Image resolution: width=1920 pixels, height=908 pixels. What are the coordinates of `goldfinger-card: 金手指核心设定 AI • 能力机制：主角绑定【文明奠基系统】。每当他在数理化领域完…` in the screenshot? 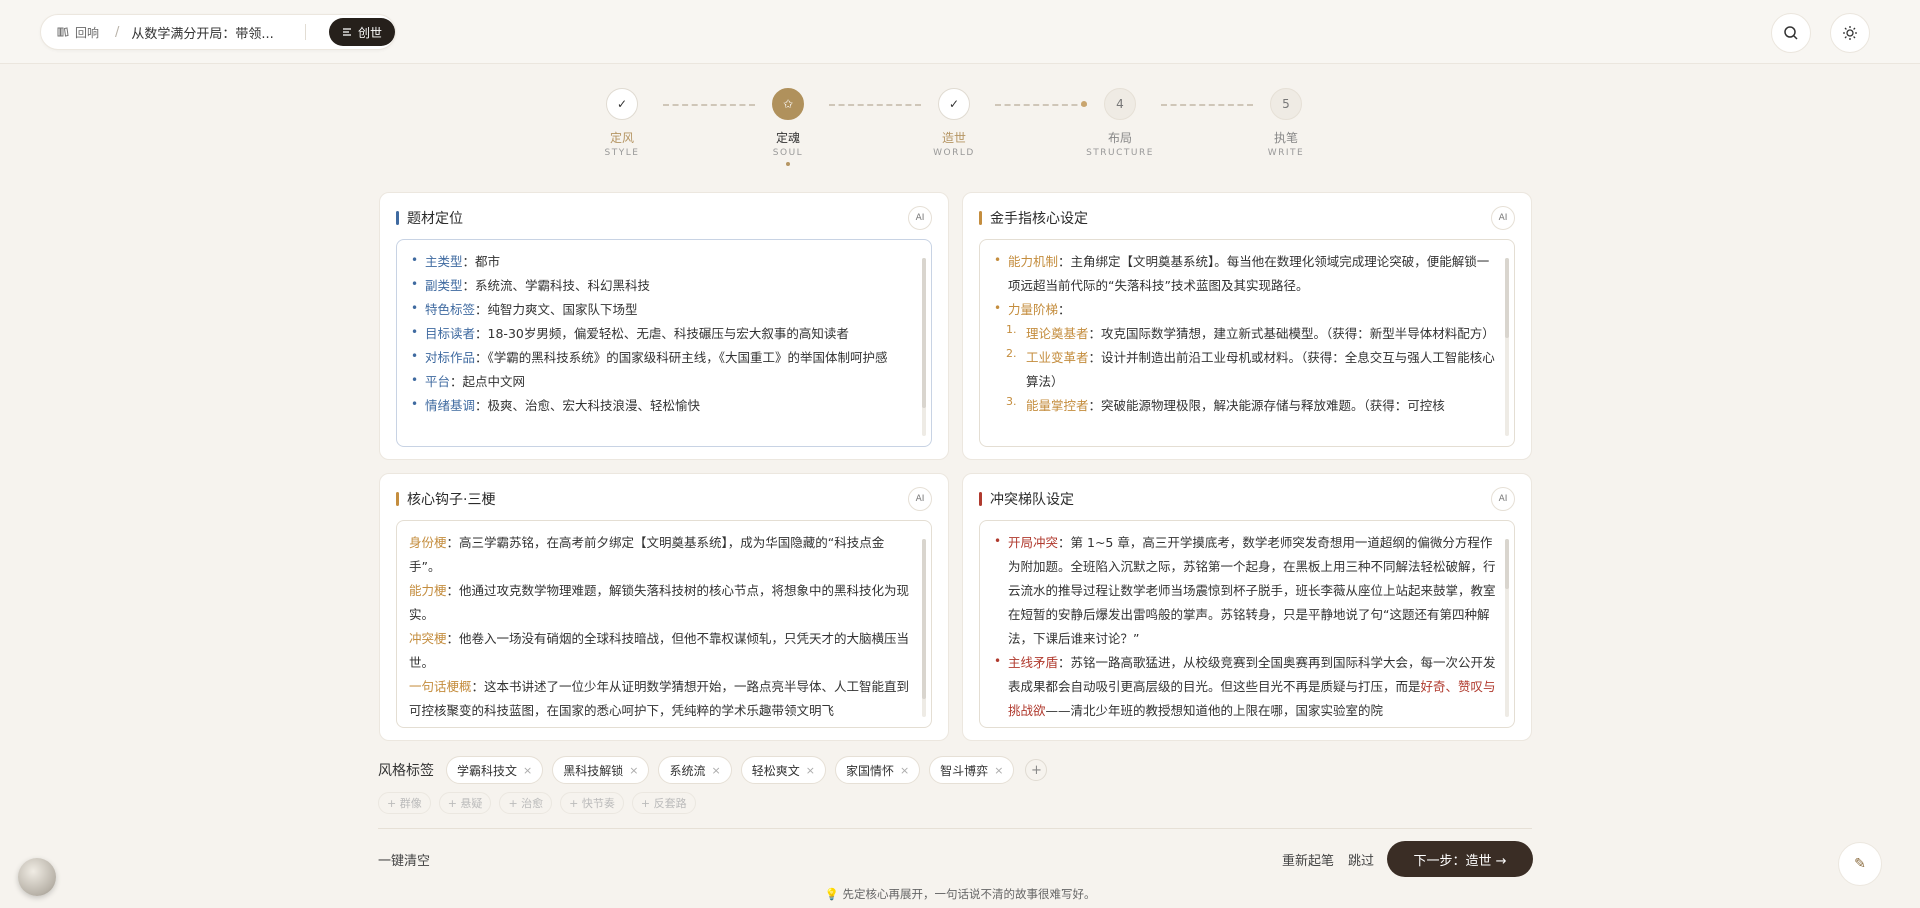 It's located at (1247, 326).